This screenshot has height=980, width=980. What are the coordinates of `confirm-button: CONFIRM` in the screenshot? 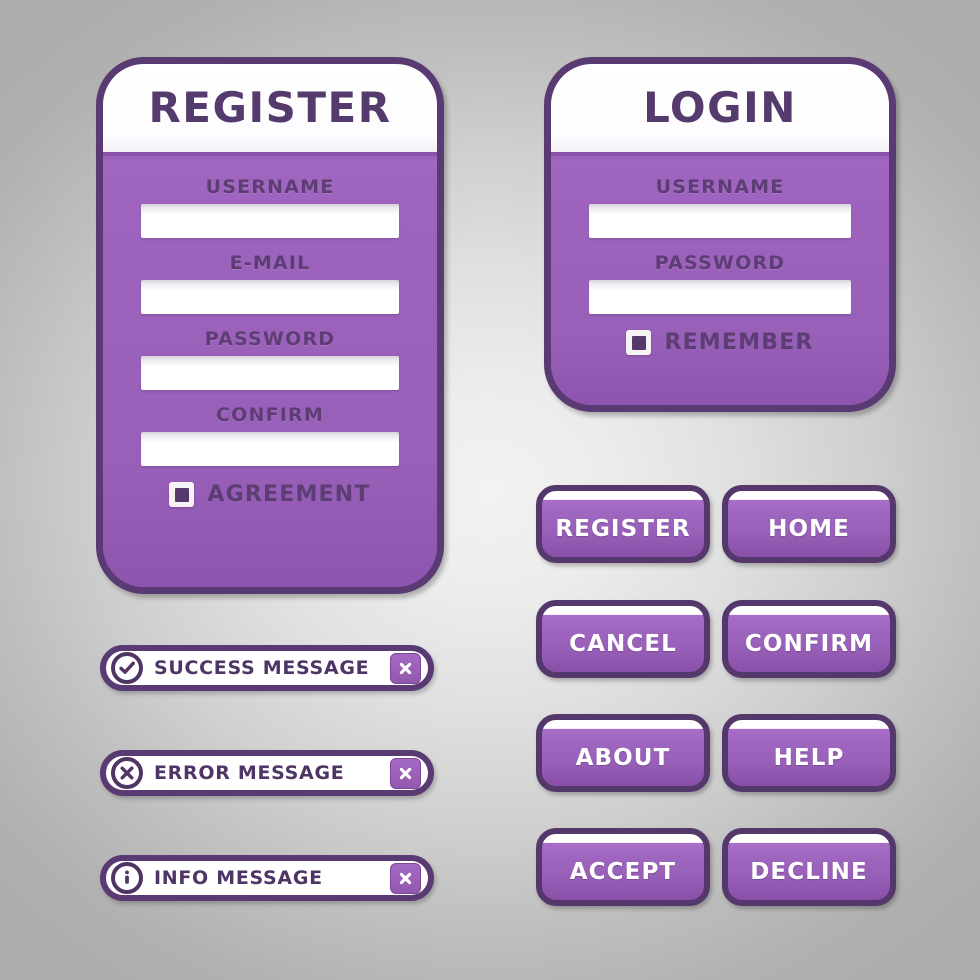 It's located at (809, 639).